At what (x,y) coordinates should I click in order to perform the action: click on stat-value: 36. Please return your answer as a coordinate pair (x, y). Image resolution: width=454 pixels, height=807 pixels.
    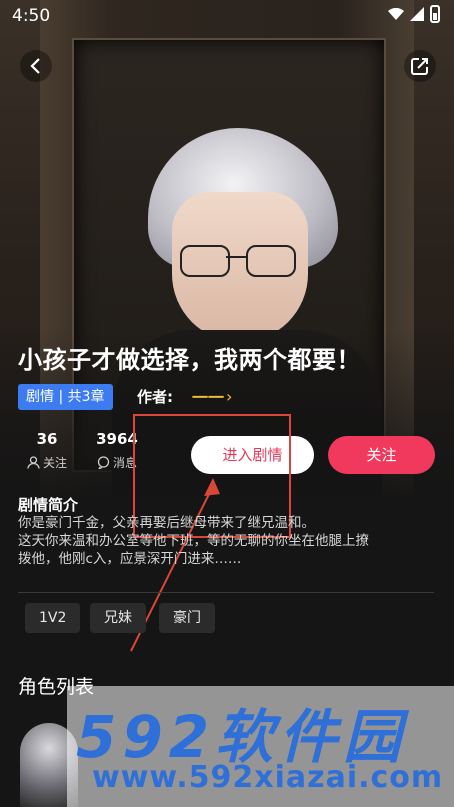
    Looking at the image, I should click on (47, 439).